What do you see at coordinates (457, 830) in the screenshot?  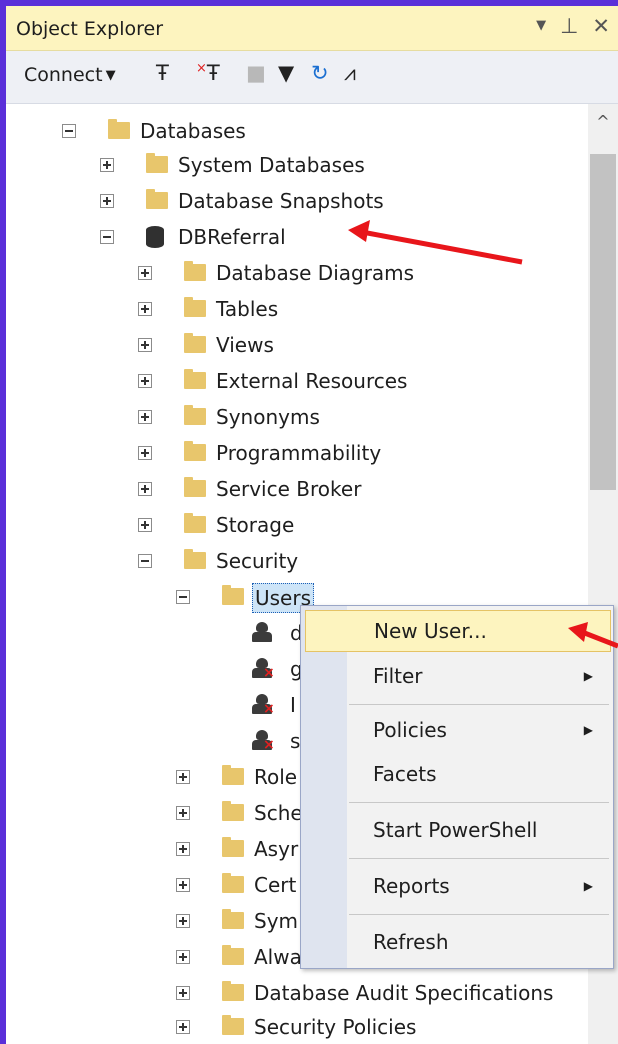 I see `menu-item-start-powershell: Start PowerShell` at bounding box center [457, 830].